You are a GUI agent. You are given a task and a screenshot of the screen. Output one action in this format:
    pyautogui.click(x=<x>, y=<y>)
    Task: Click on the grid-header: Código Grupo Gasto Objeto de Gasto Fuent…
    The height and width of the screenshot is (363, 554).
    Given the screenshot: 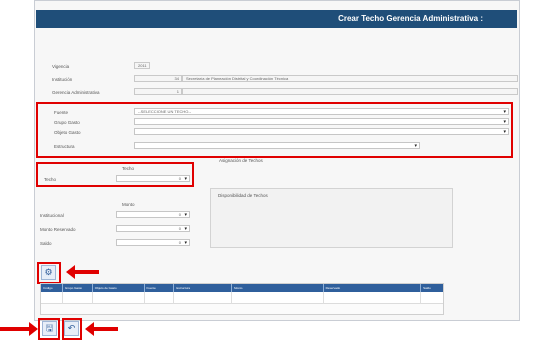 What is the action you would take?
    pyautogui.click(x=242, y=288)
    